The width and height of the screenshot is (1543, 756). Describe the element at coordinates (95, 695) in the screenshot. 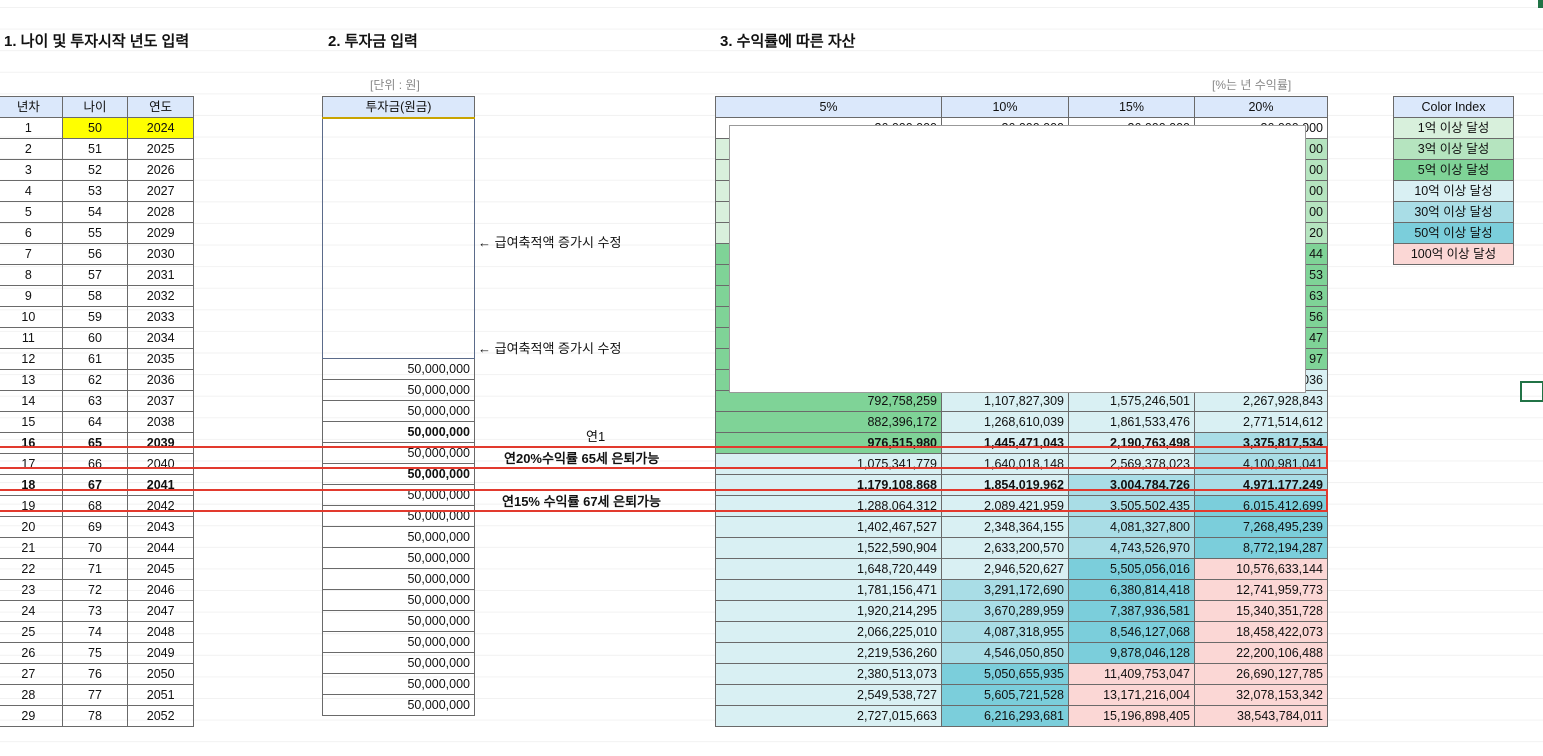

I see `table-cell: 77` at that location.